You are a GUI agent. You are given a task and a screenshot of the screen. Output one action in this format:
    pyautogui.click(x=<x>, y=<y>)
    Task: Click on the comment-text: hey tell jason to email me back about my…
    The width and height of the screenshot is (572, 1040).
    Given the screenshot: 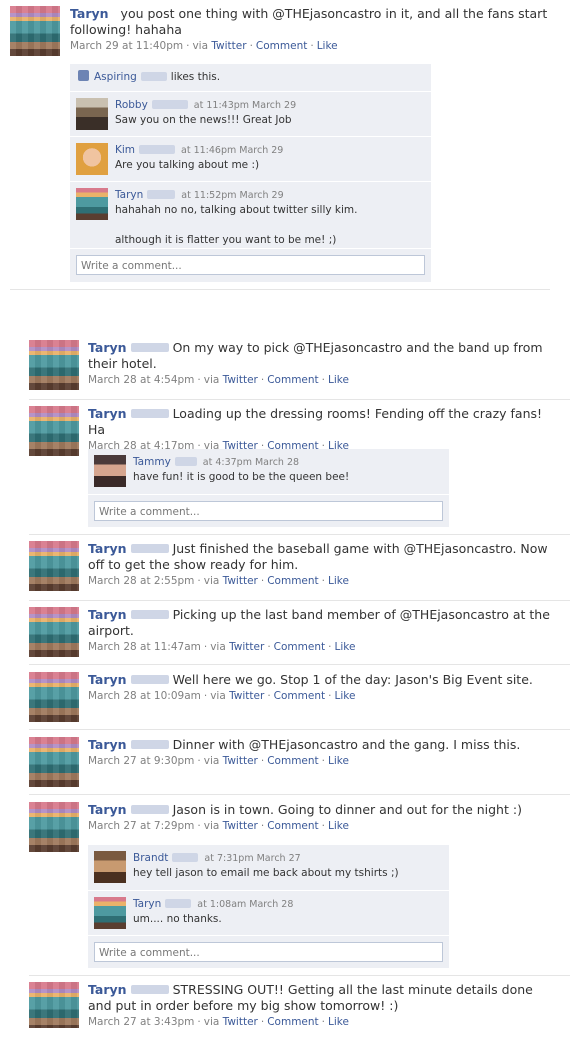 What is the action you would take?
    pyautogui.click(x=266, y=873)
    